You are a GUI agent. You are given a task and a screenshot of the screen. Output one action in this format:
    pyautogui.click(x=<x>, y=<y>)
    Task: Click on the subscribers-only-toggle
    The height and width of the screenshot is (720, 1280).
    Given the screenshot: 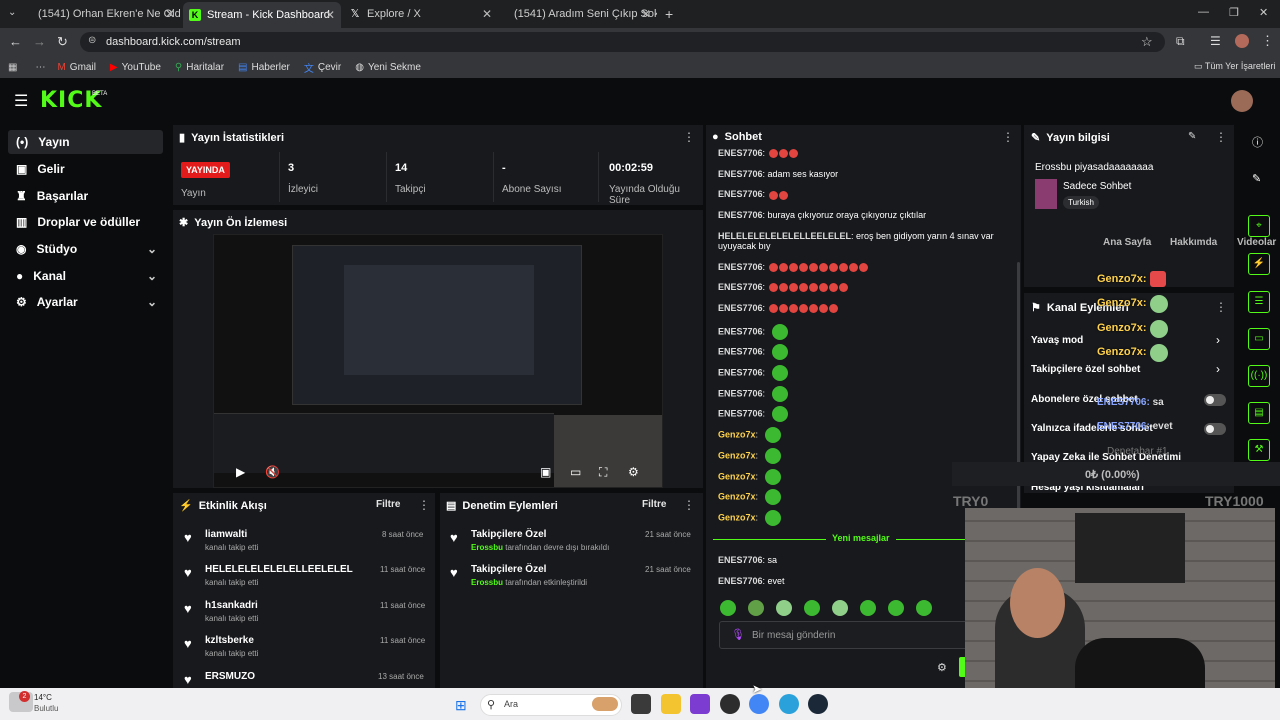 What is the action you would take?
    pyautogui.click(x=1215, y=400)
    